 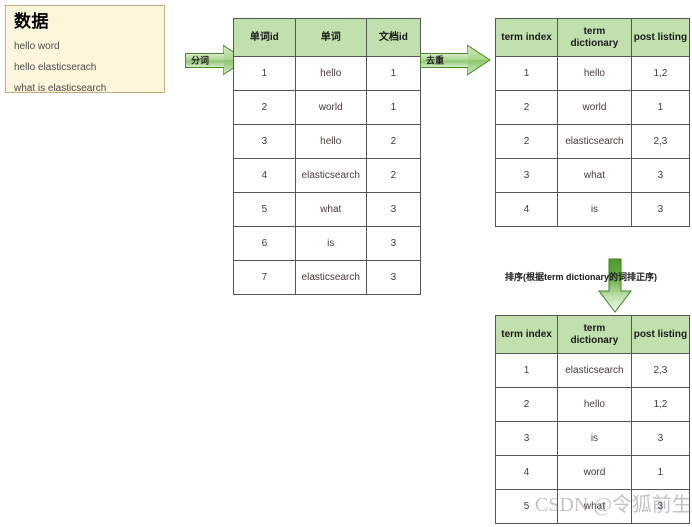 I want to click on cell-term-dictionary: word, so click(x=594, y=472).